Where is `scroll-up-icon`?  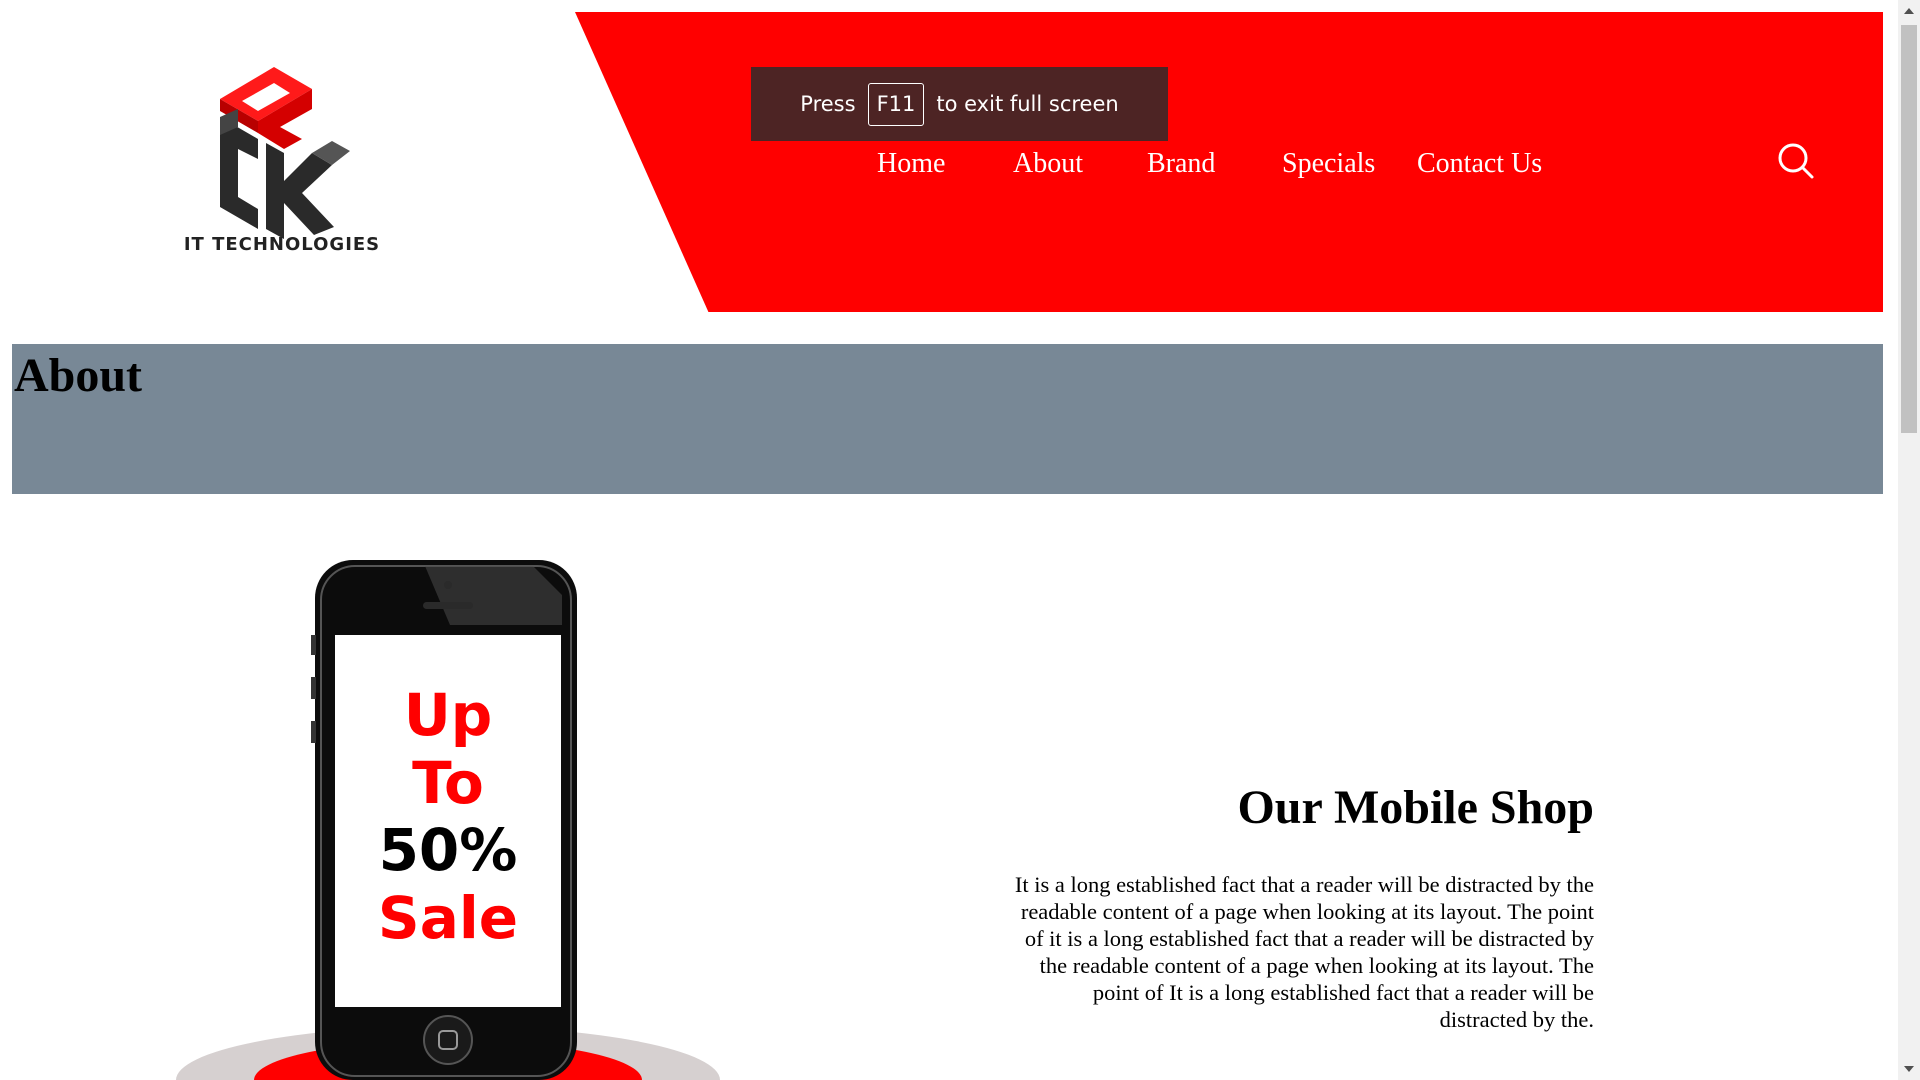 scroll-up-icon is located at coordinates (1909, 11).